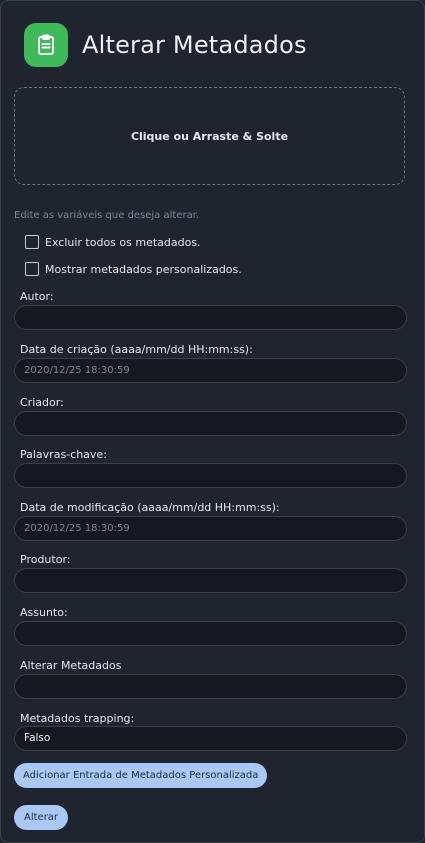 The image size is (425, 843). I want to click on trapping-select-value: Falso, so click(37, 738).